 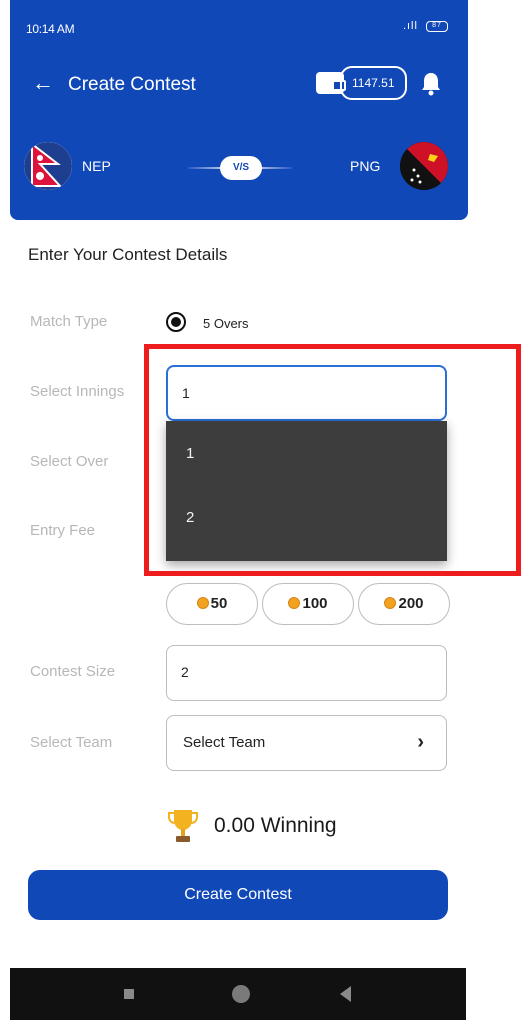 What do you see at coordinates (239, 25) in the screenshot?
I see `status-bar: 10:14 AM .ıll 87` at bounding box center [239, 25].